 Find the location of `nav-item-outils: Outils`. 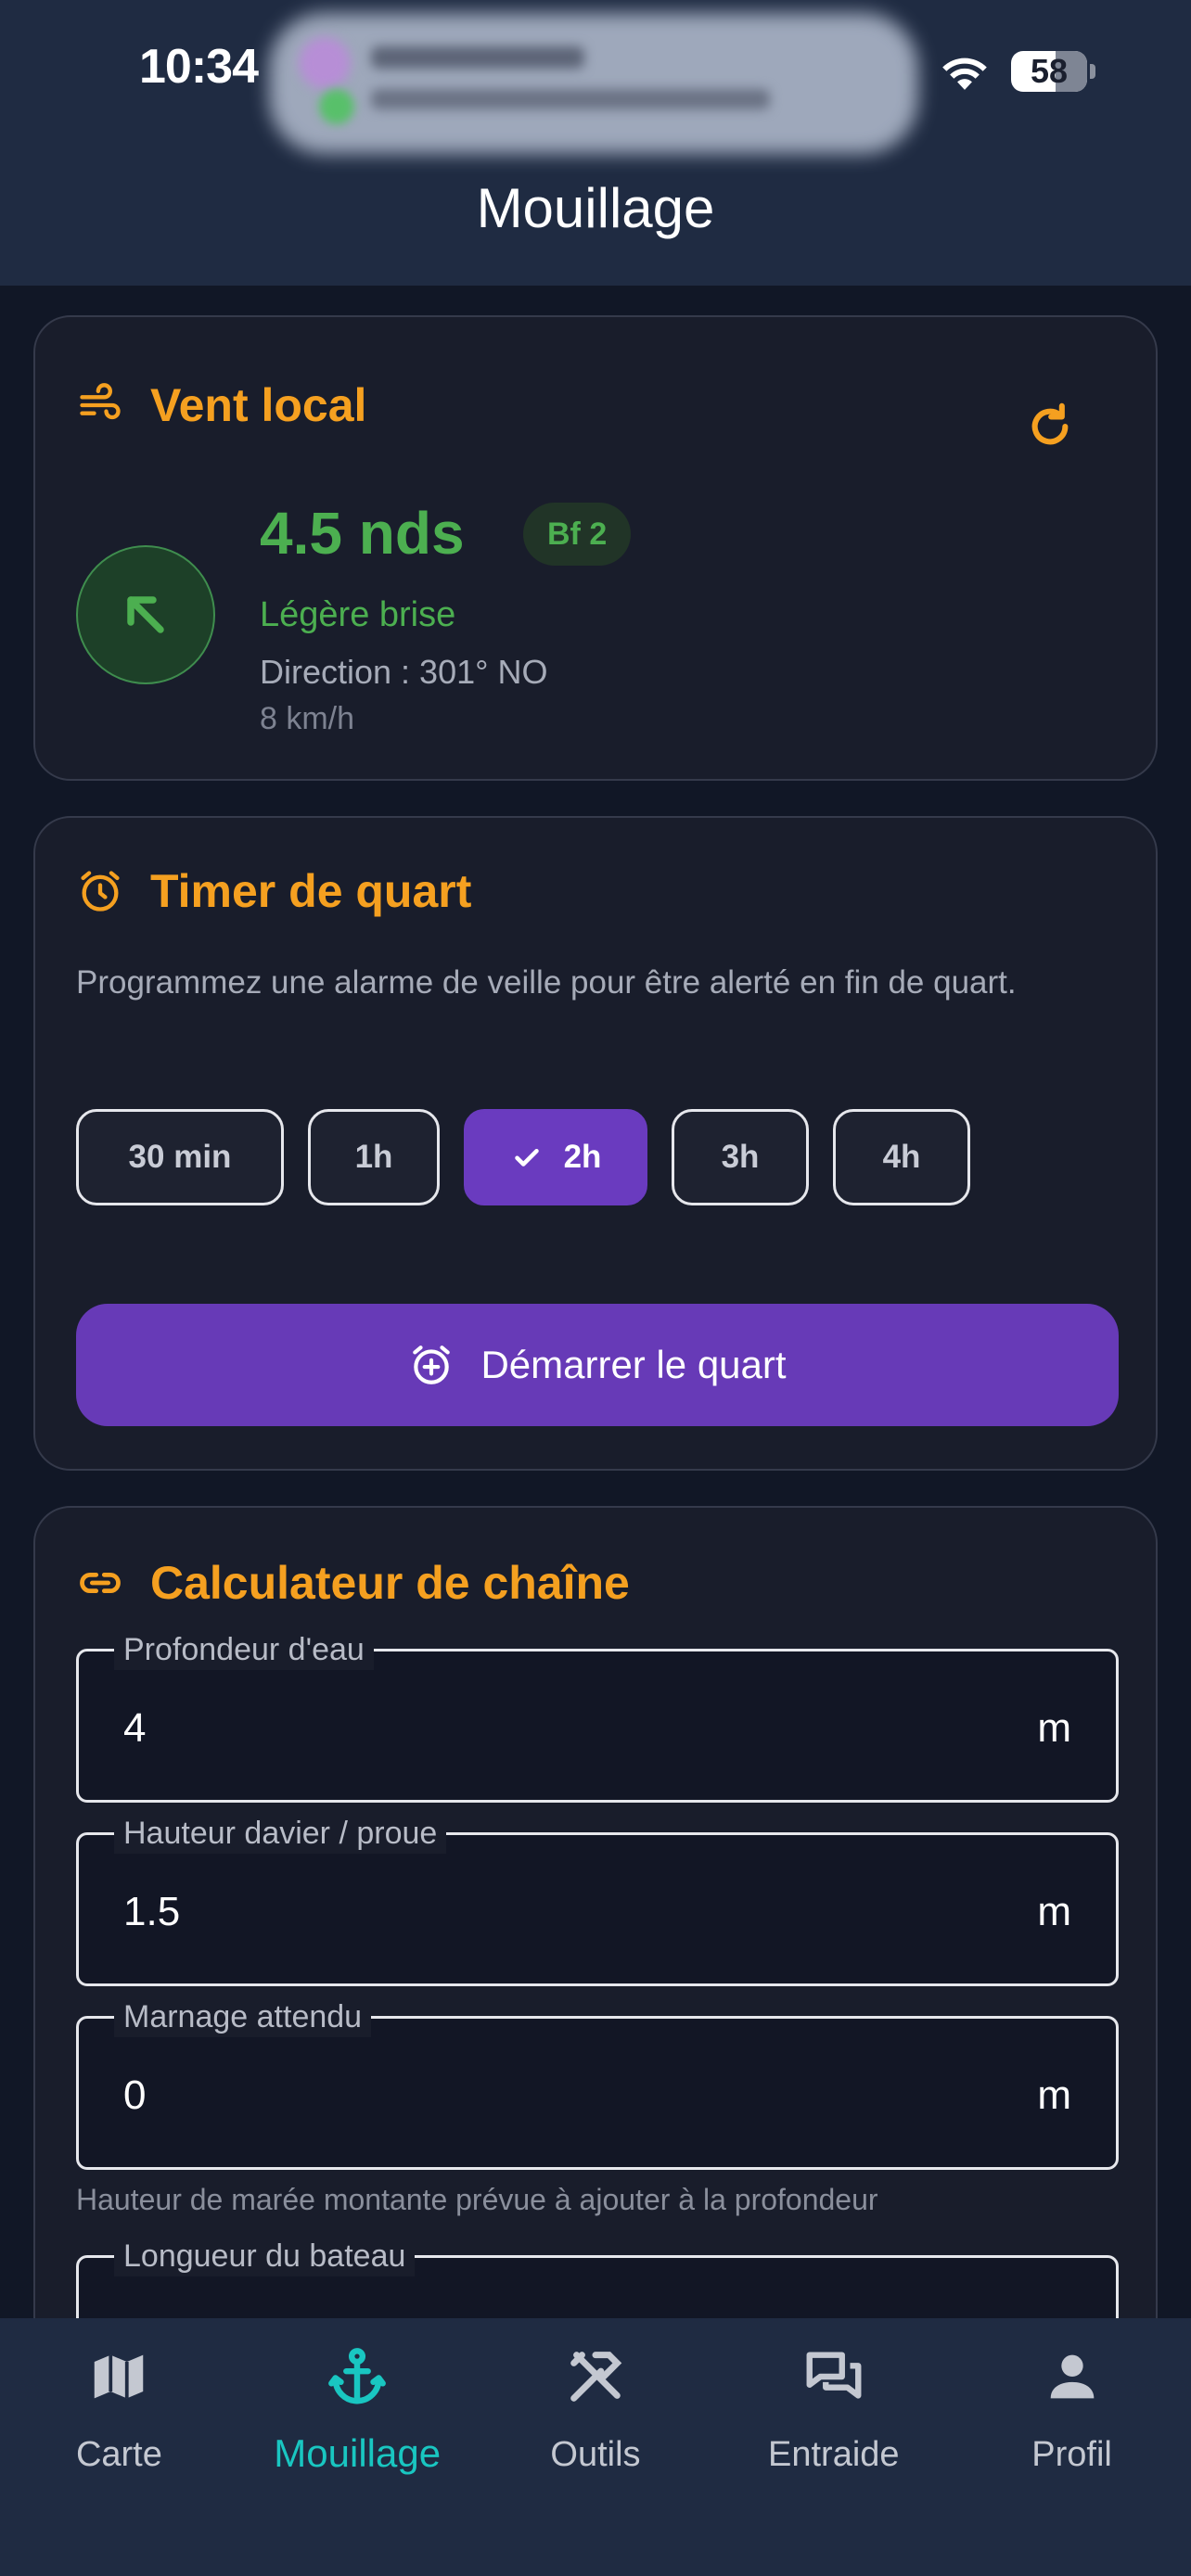

nav-item-outils: Outils is located at coordinates (596, 2447).